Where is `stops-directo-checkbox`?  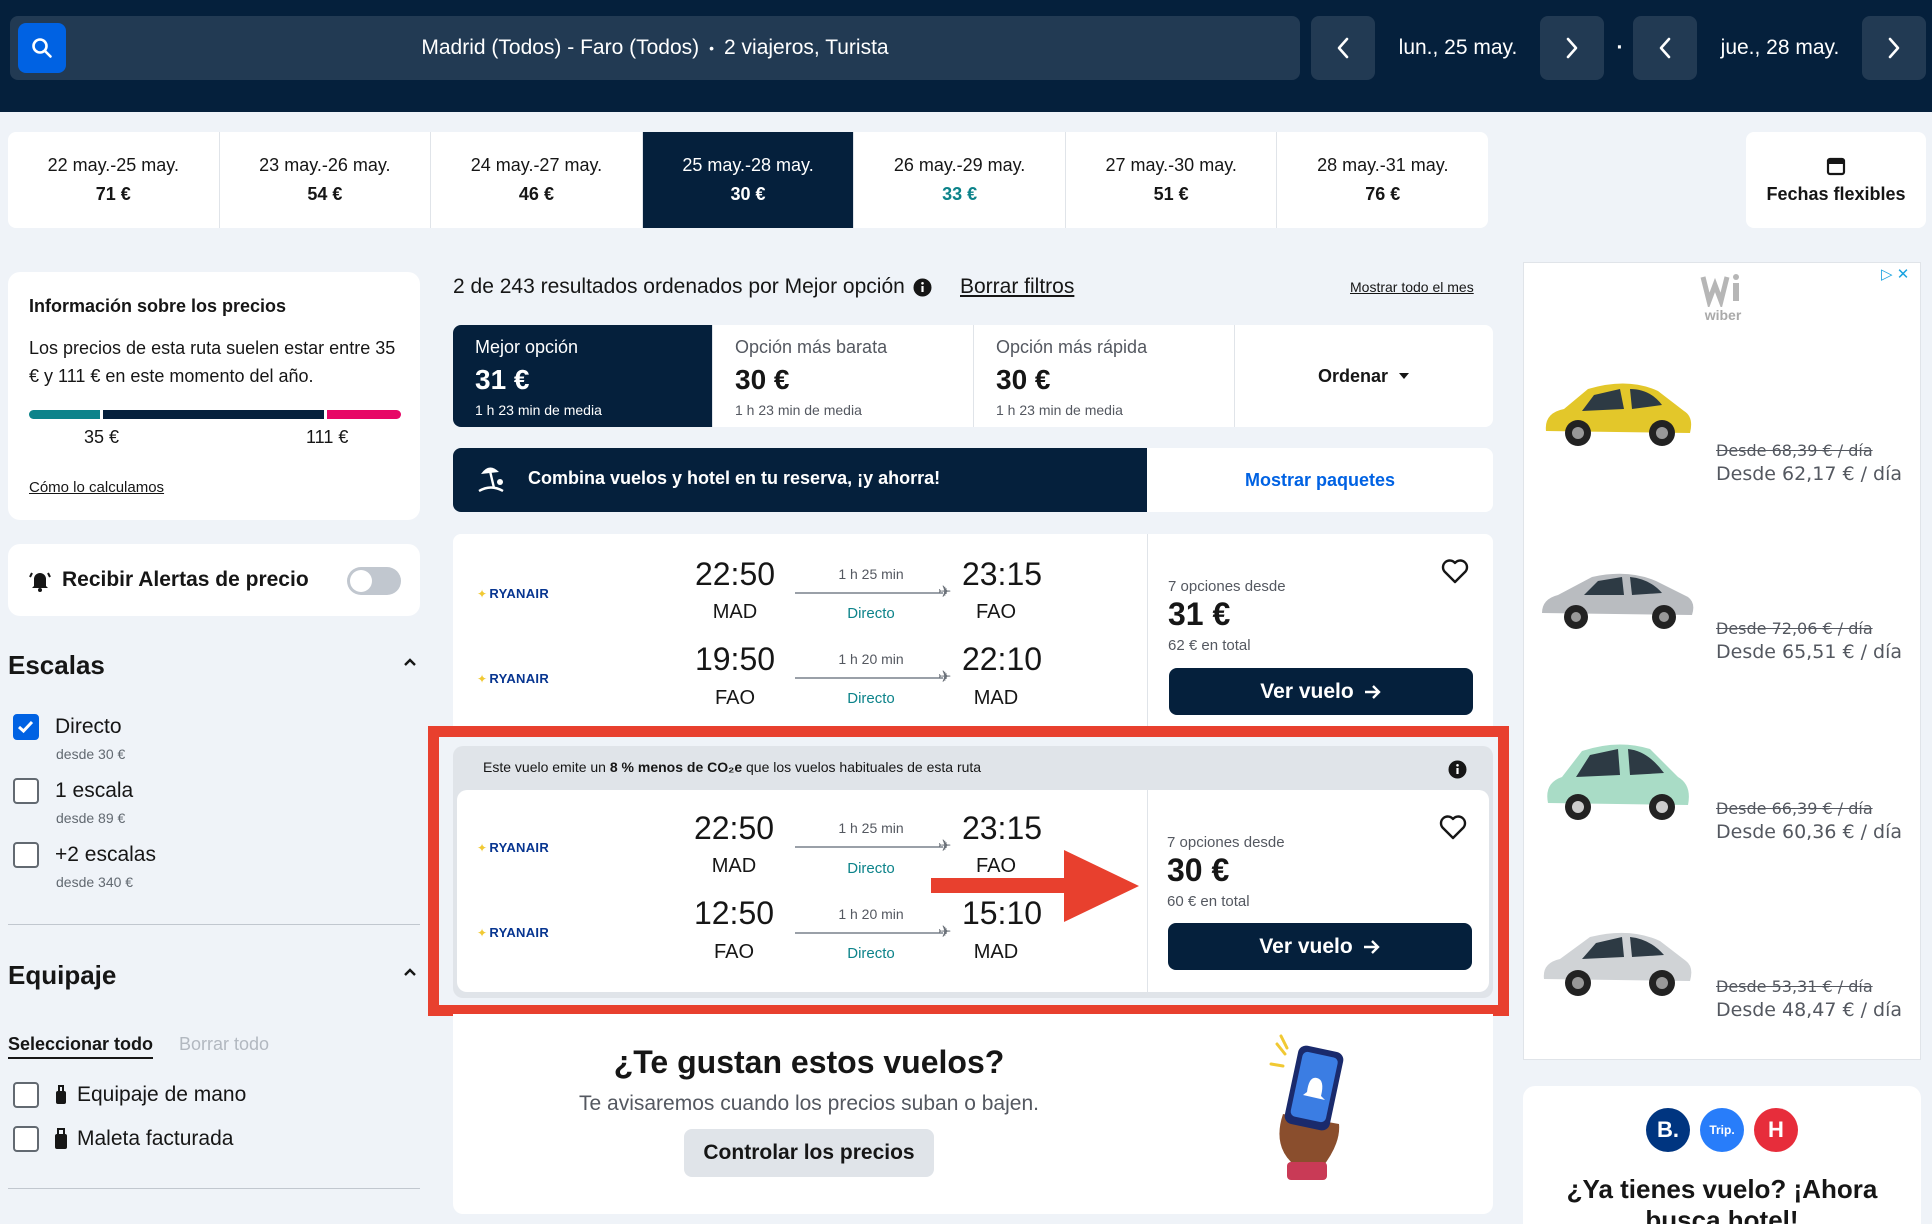 stops-directo-checkbox is located at coordinates (26, 727).